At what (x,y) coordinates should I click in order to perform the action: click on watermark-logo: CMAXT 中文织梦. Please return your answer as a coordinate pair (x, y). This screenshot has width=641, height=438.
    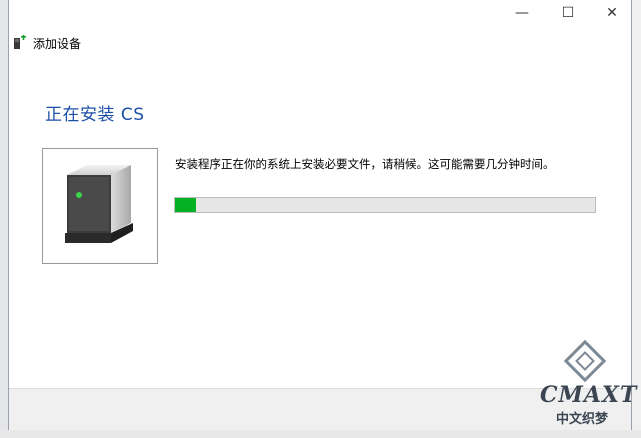
    Looking at the image, I should click on (587, 384).